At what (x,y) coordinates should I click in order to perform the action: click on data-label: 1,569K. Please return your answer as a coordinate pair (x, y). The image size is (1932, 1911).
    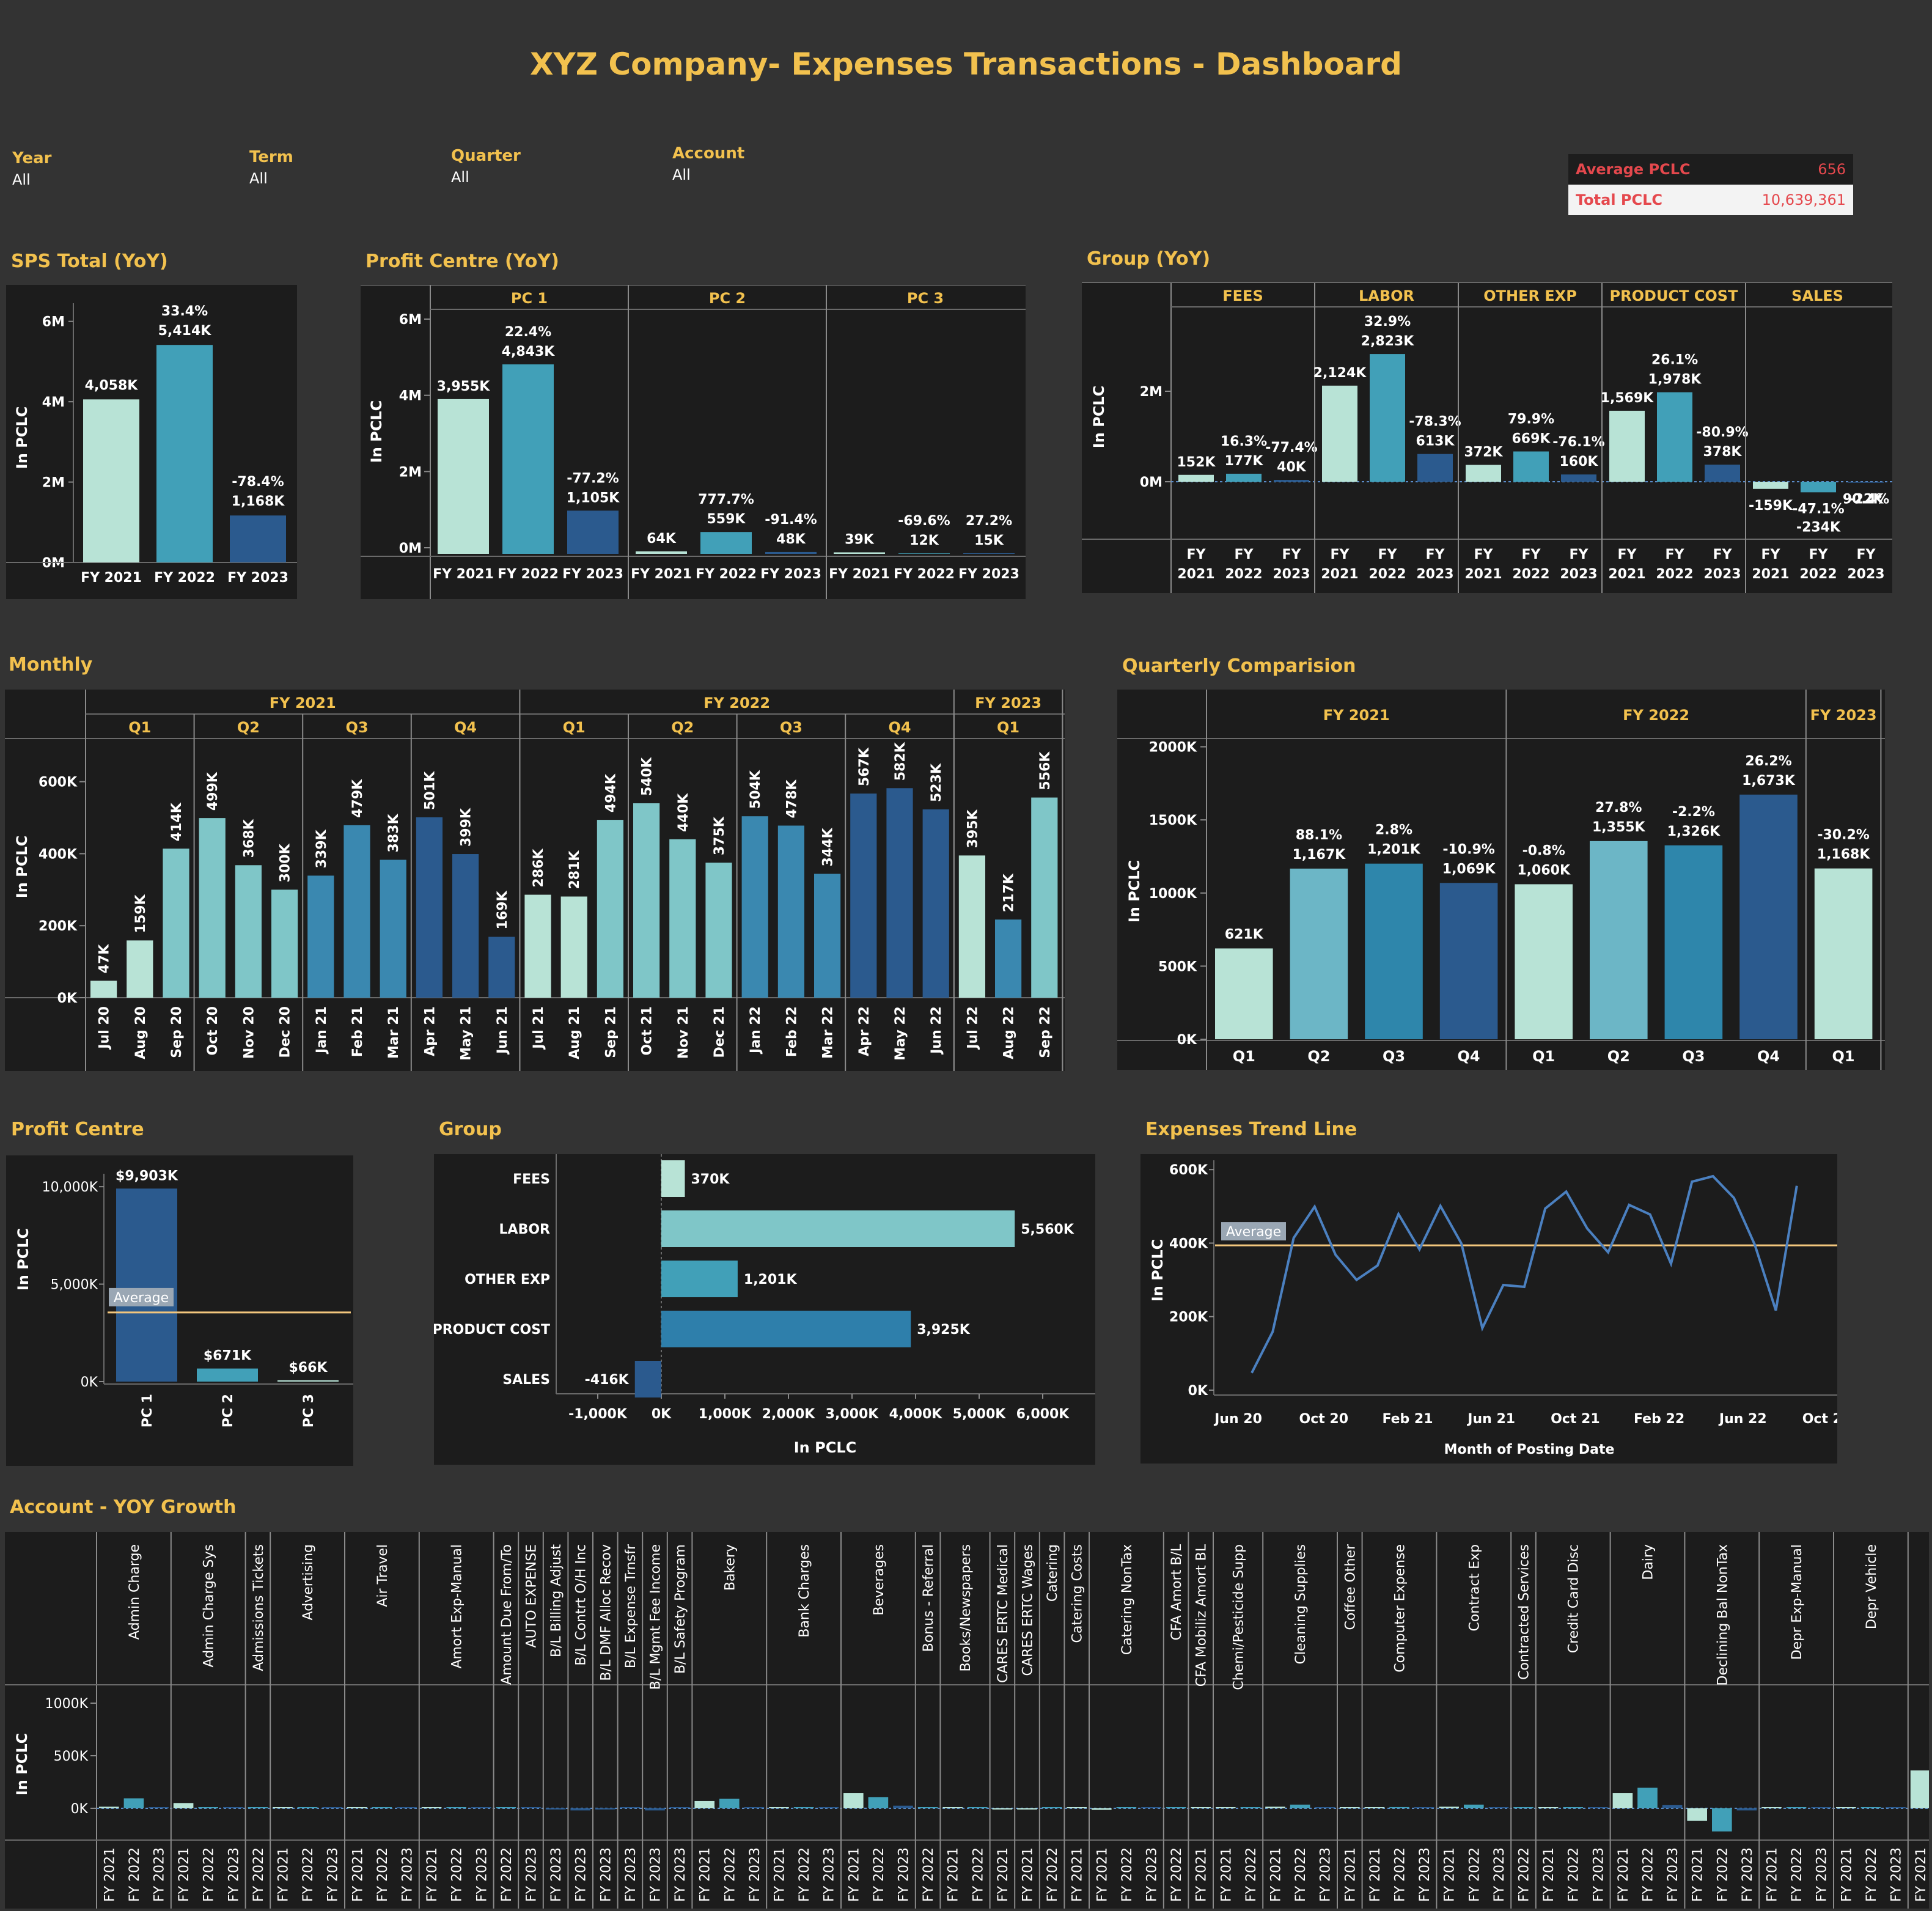
    Looking at the image, I should click on (1628, 398).